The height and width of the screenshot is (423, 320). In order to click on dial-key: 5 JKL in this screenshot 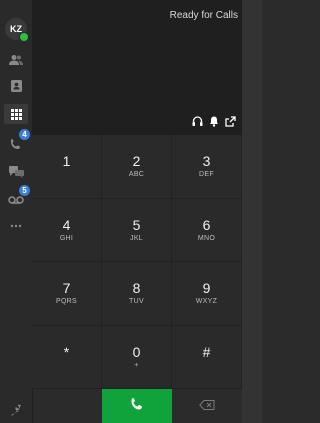, I will do `click(137, 230)`.